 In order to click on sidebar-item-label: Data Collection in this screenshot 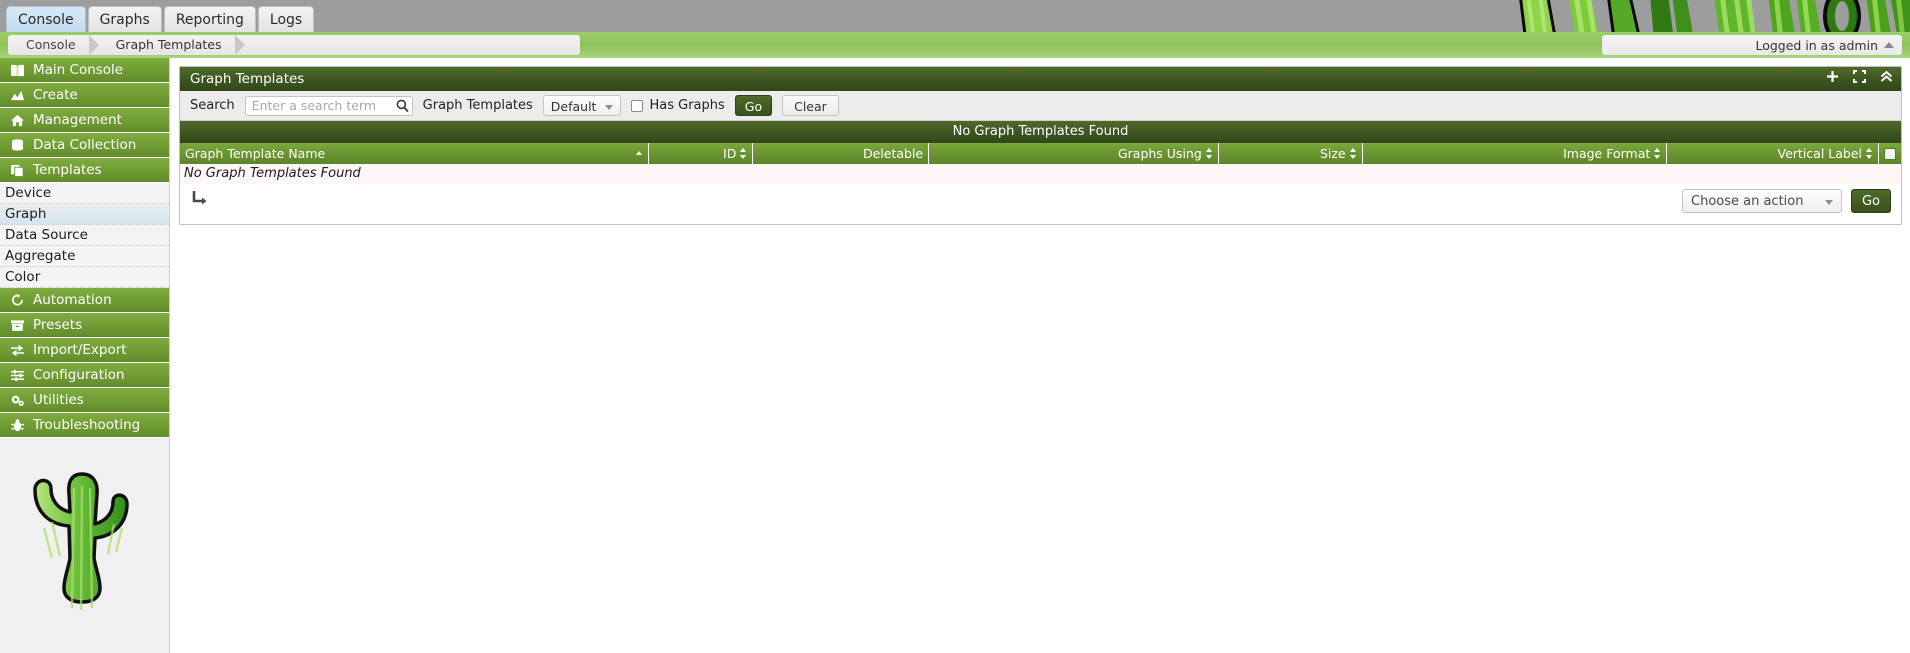, I will do `click(85, 144)`.